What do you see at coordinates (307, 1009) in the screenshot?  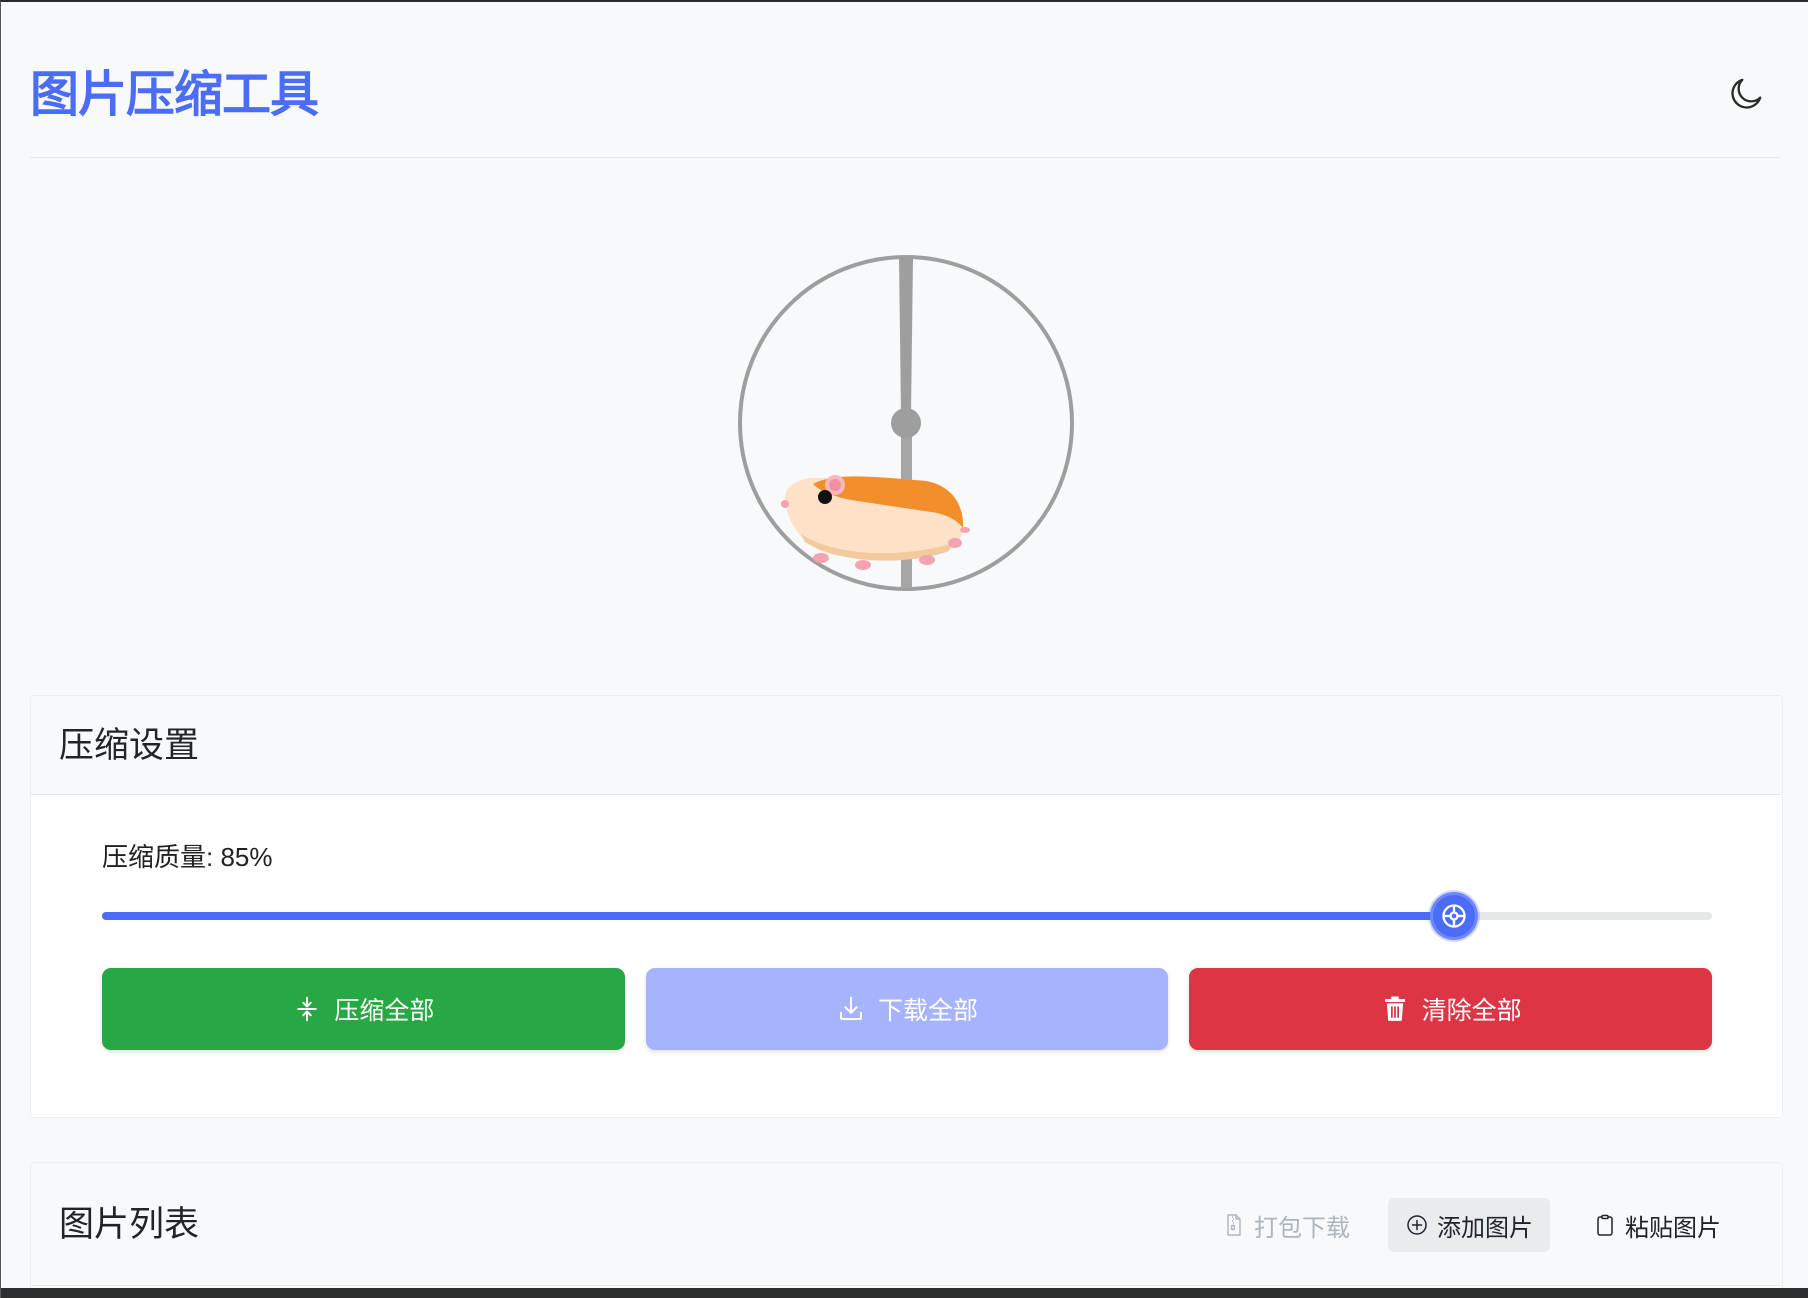 I see `compress-icon` at bounding box center [307, 1009].